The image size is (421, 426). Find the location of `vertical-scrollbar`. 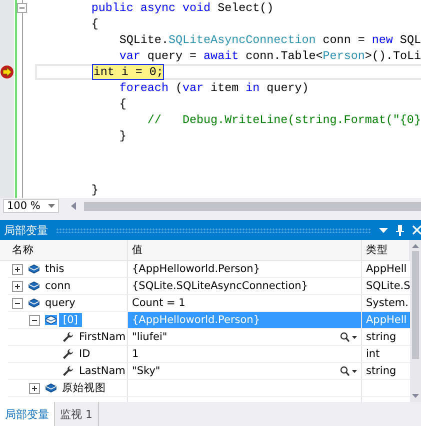

vertical-scrollbar is located at coordinates (415, 321).